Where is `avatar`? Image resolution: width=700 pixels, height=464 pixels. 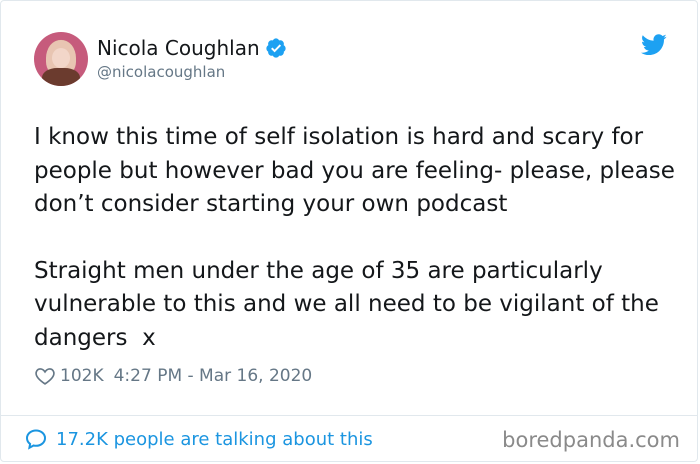
avatar is located at coordinates (61, 59).